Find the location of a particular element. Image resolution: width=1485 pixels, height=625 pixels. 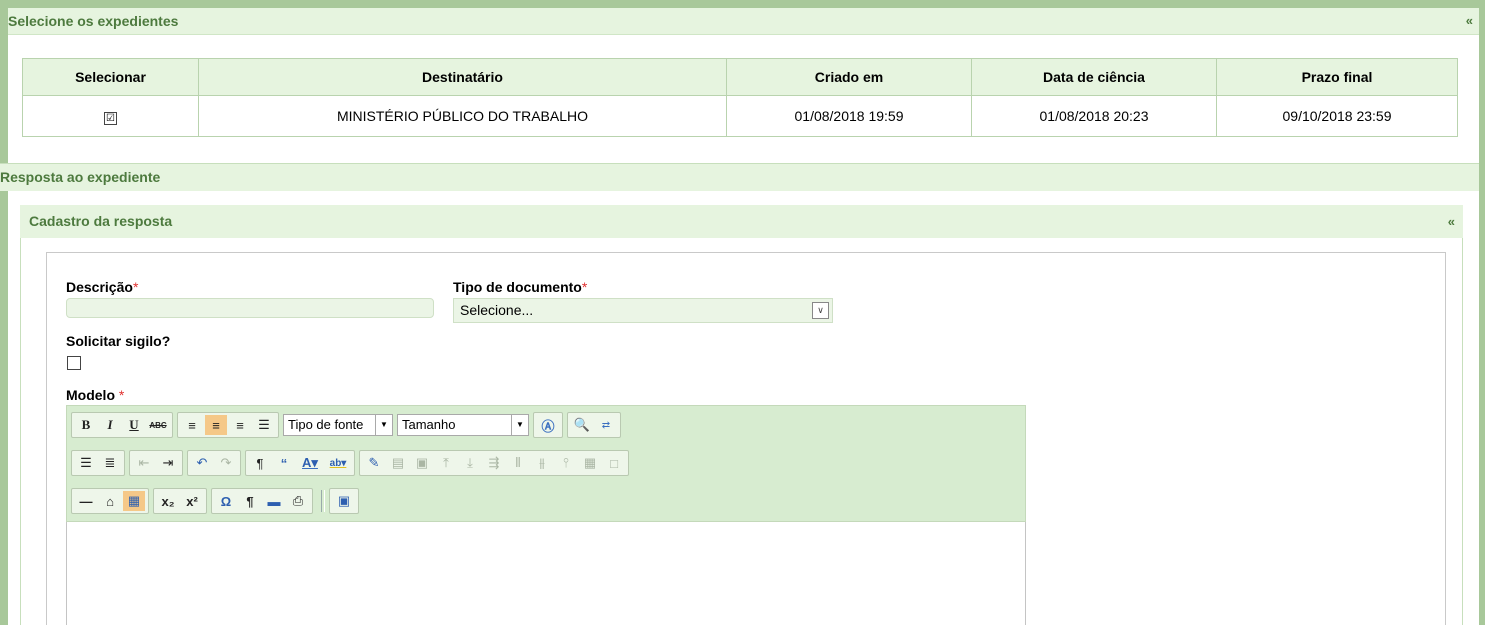

italic-icon: I is located at coordinates (110, 425).